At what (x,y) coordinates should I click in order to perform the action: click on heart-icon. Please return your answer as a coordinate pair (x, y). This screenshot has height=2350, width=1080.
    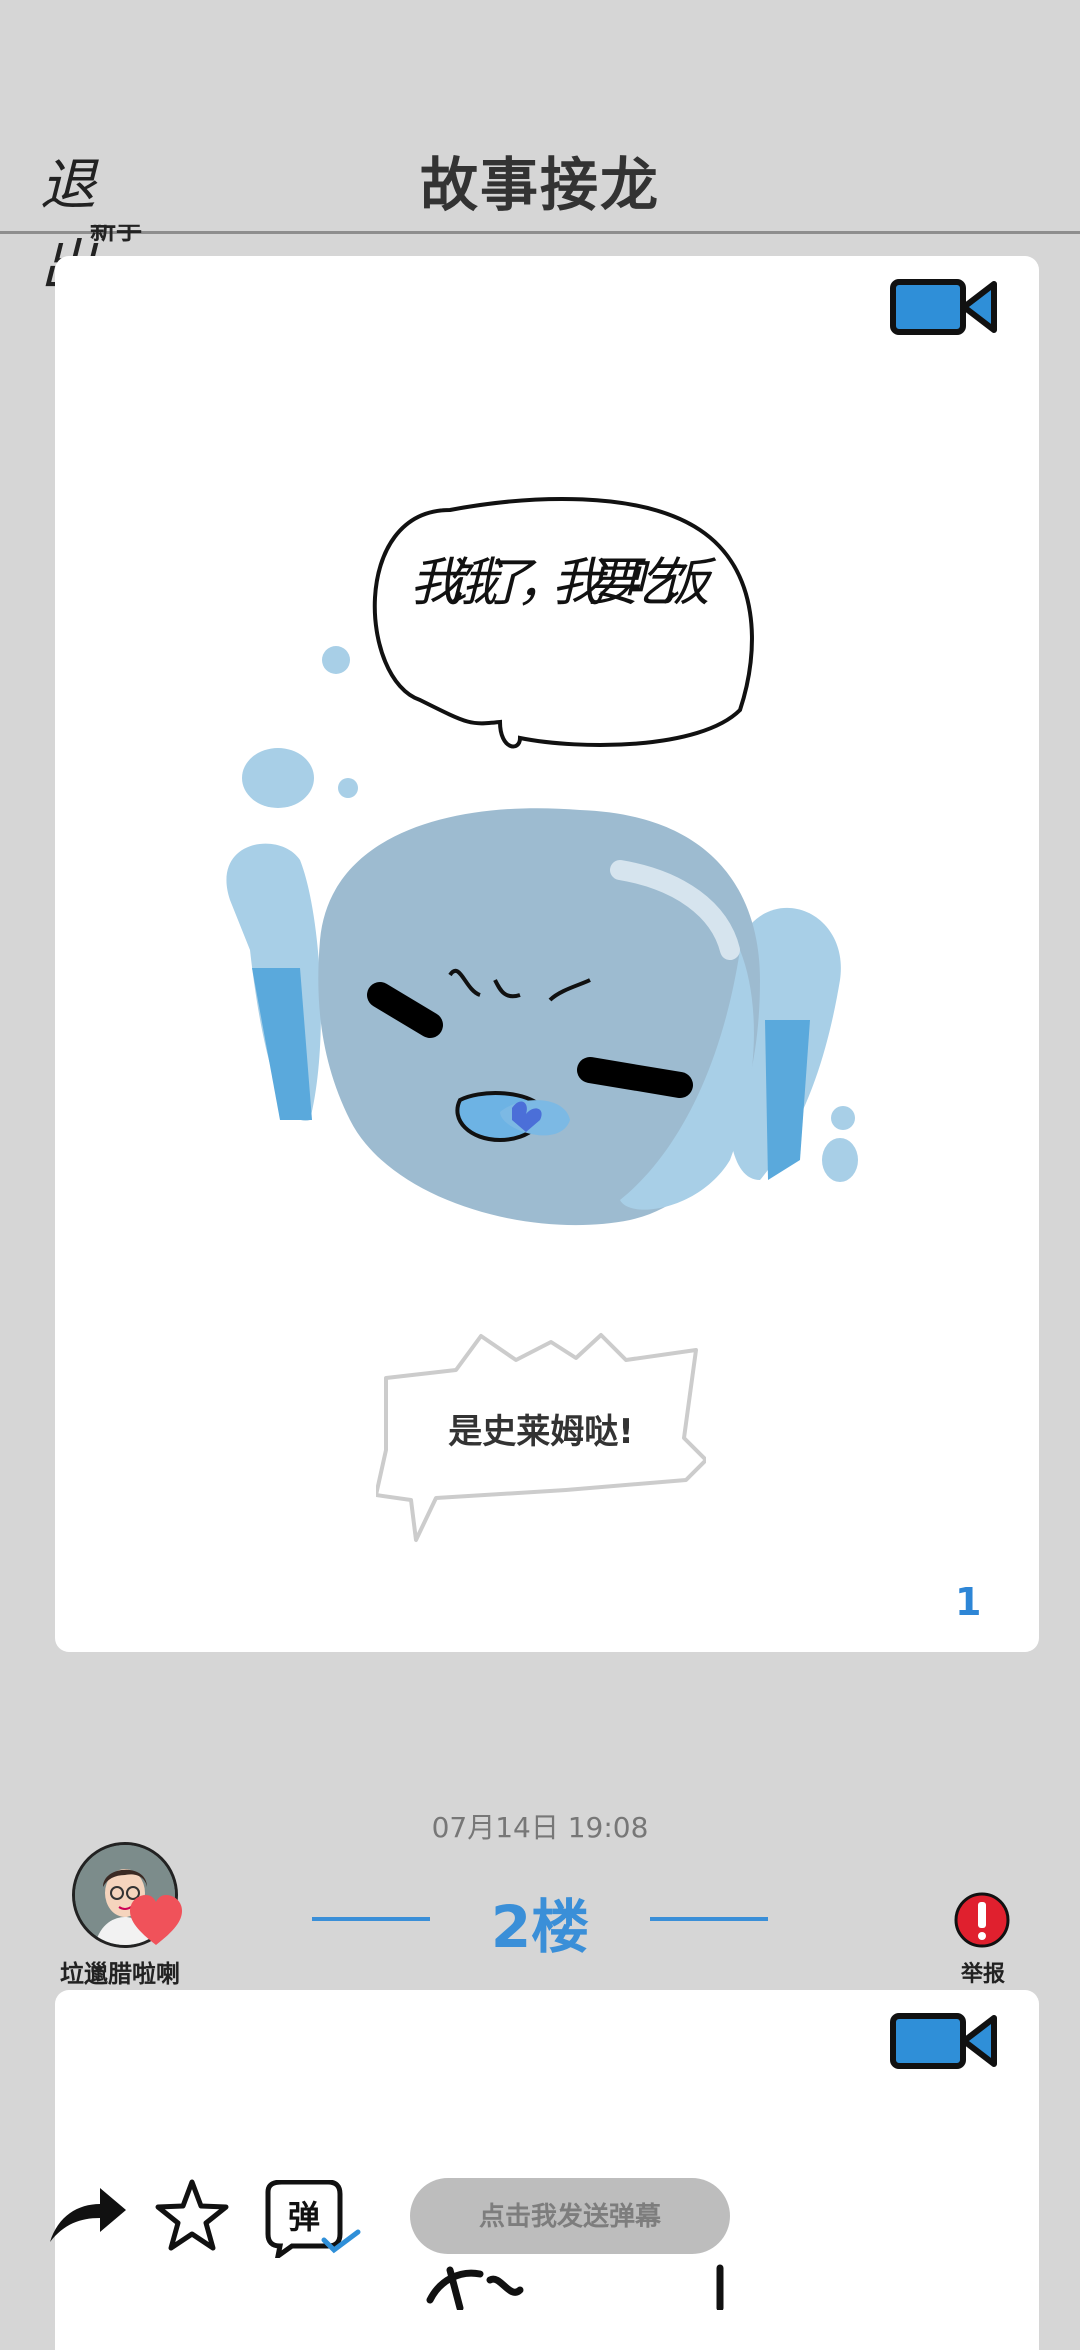
    Looking at the image, I should click on (156, 1921).